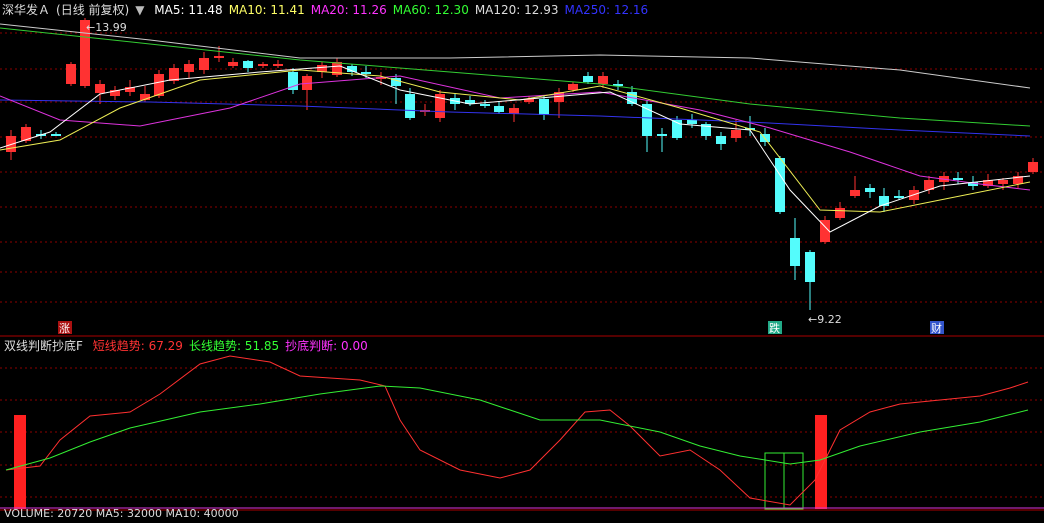 The height and width of the screenshot is (523, 1044). Describe the element at coordinates (348, 10) in the screenshot. I see `ma-value-2: MA20: 11.26` at that location.